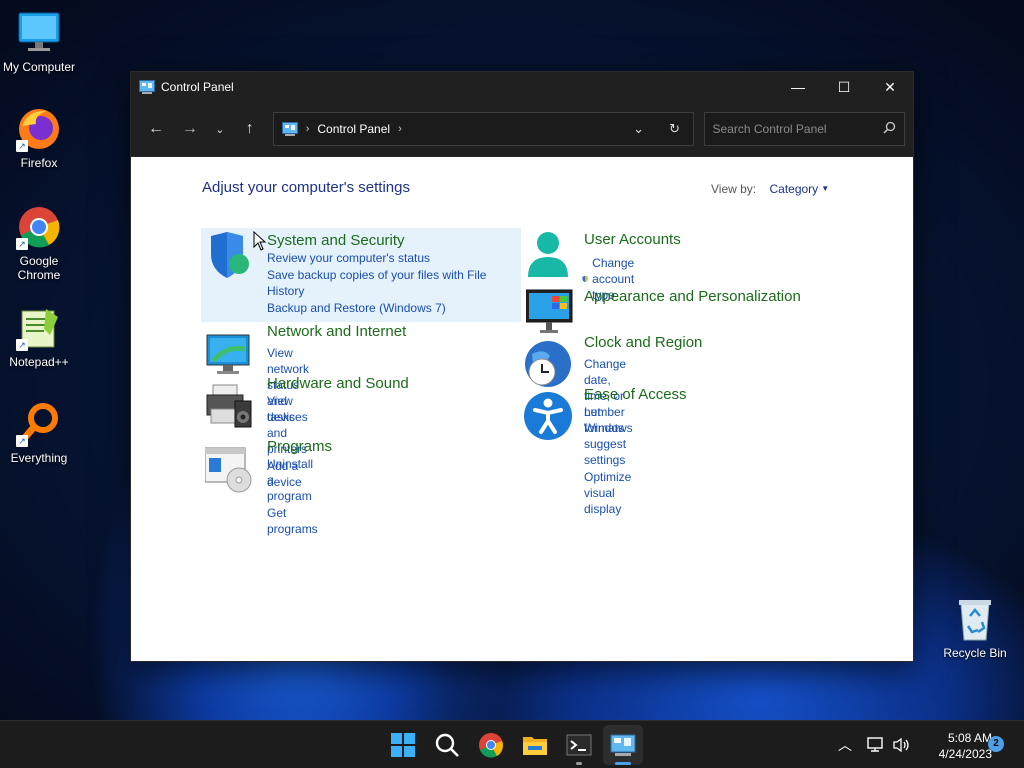 This screenshot has height=768, width=1024. Describe the element at coordinates (623, 763) in the screenshot. I see `active-indicator` at that location.